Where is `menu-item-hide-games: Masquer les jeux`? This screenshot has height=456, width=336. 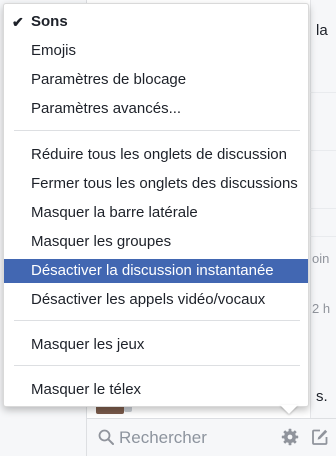 menu-item-hide-games: Masquer les jeux is located at coordinates (156, 345).